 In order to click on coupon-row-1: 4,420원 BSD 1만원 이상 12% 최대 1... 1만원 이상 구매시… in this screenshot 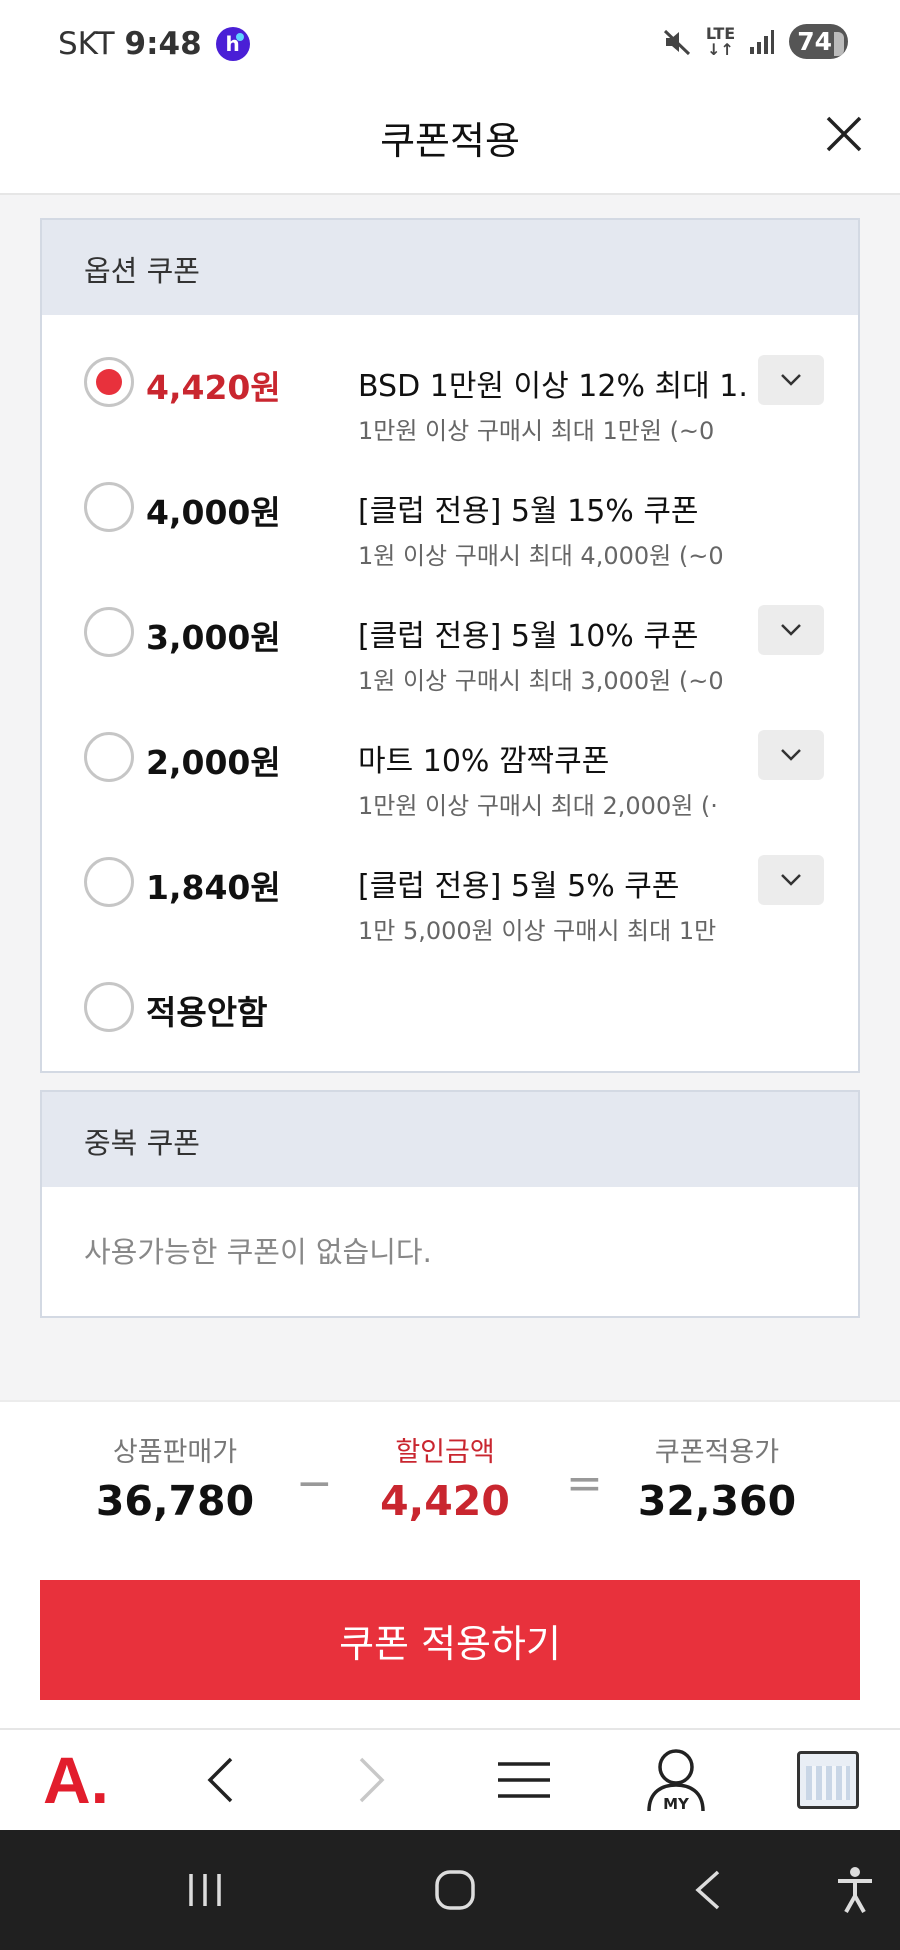, I will do `click(450, 405)`.